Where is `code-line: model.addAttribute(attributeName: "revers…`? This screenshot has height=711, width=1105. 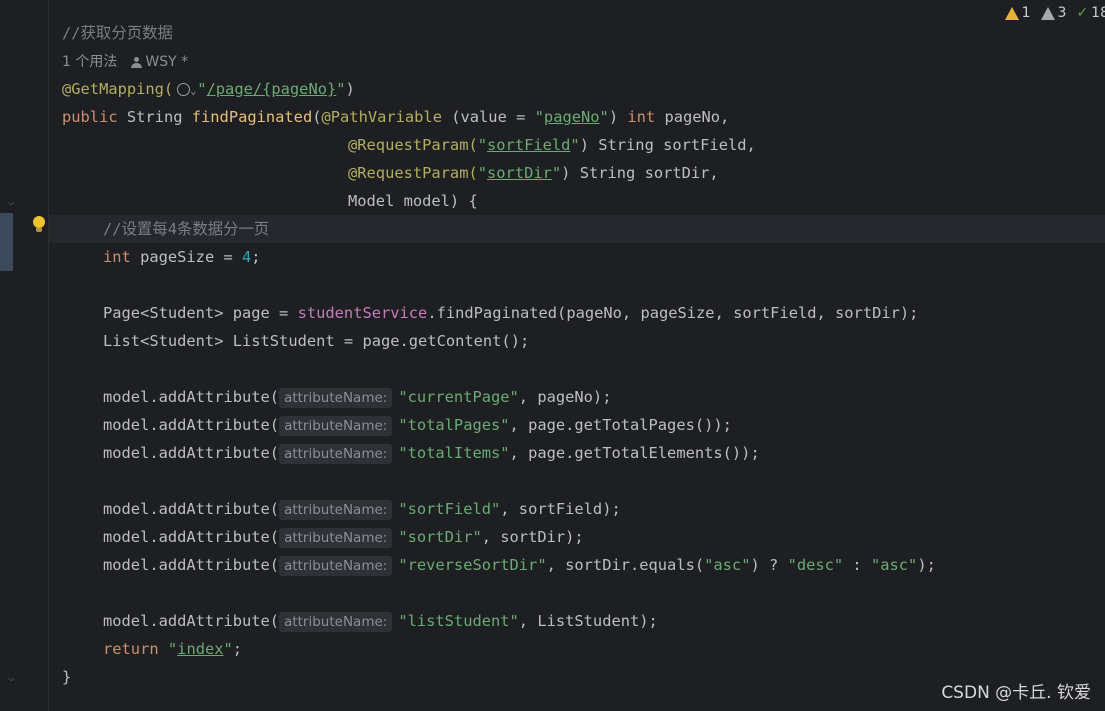 code-line: model.addAttribute(attributeName: "revers… is located at coordinates (499, 565).